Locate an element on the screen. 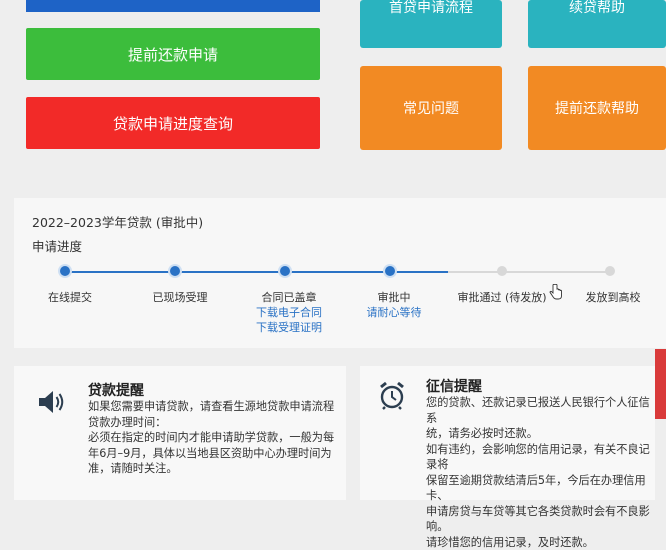 Image resolution: width=666 pixels, height=550 pixels. loan-notice-line: 准，请随时关注。 is located at coordinates (211, 469).